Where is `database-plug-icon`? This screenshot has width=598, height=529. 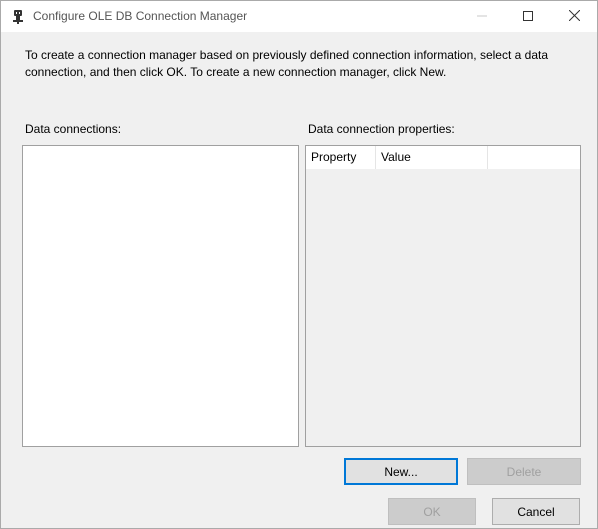
database-plug-icon is located at coordinates (18, 17).